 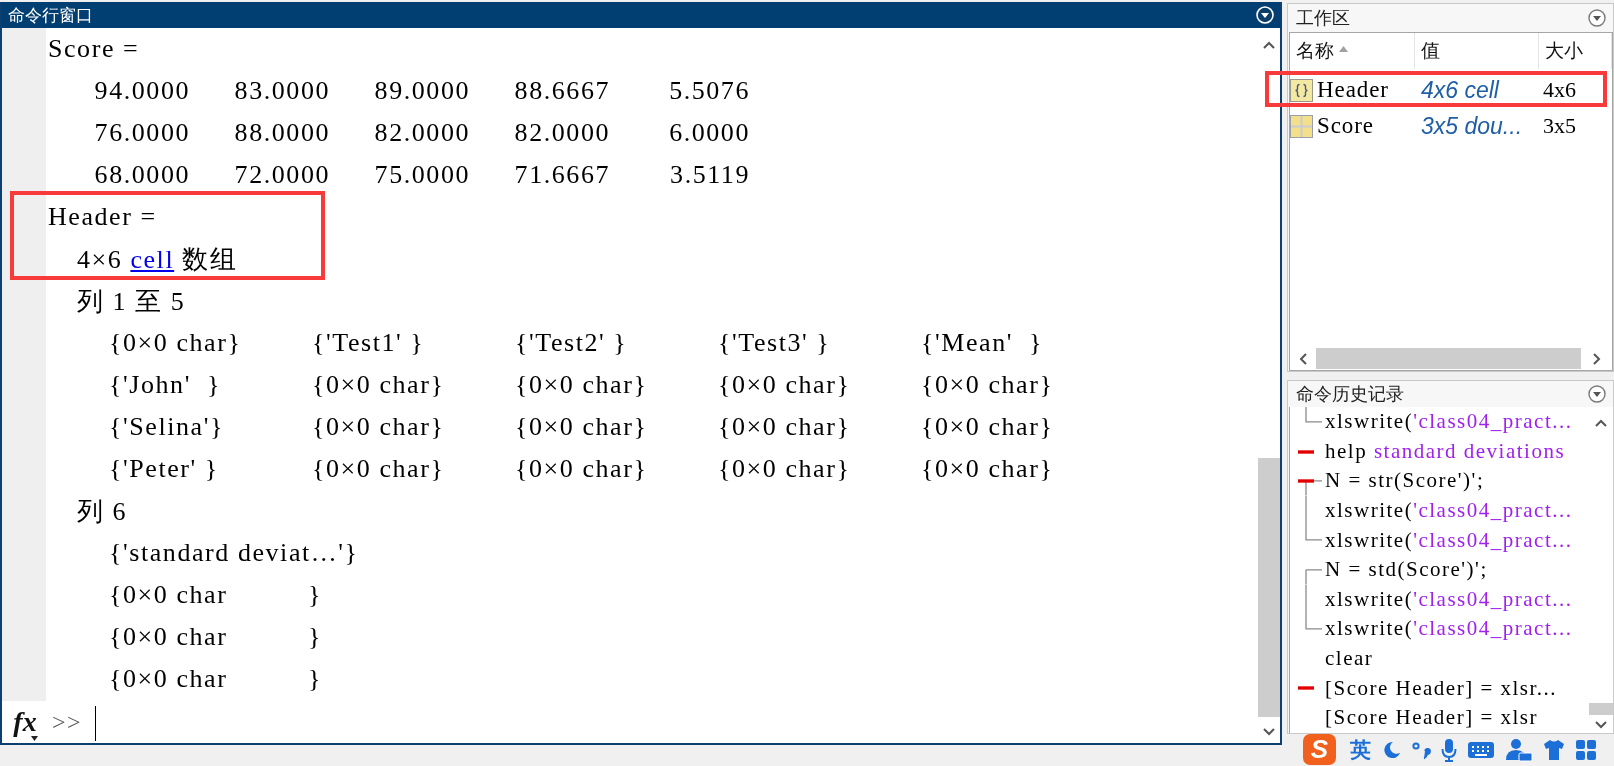 What do you see at coordinates (1405, 481) in the screenshot?
I see `history-command: N = str(Score')';` at bounding box center [1405, 481].